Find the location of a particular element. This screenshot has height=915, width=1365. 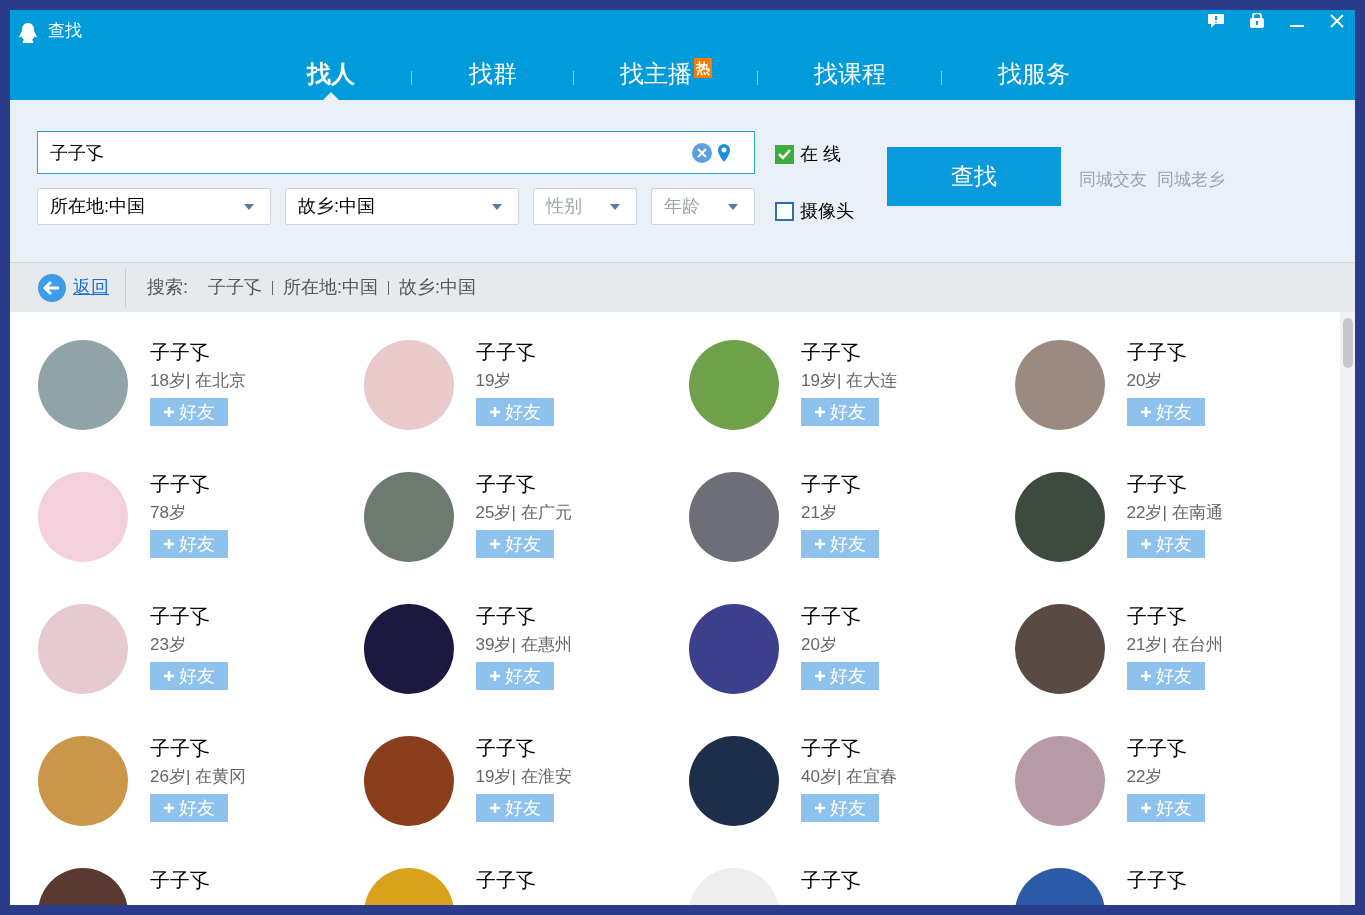

search-term: 子子孓 is located at coordinates (235, 287).